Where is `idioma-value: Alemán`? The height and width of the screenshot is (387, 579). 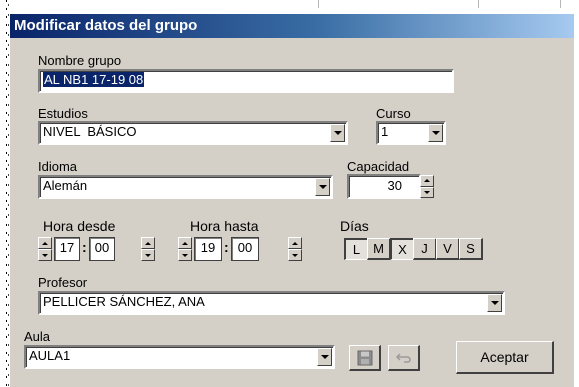
idioma-value: Alemán is located at coordinates (65, 185).